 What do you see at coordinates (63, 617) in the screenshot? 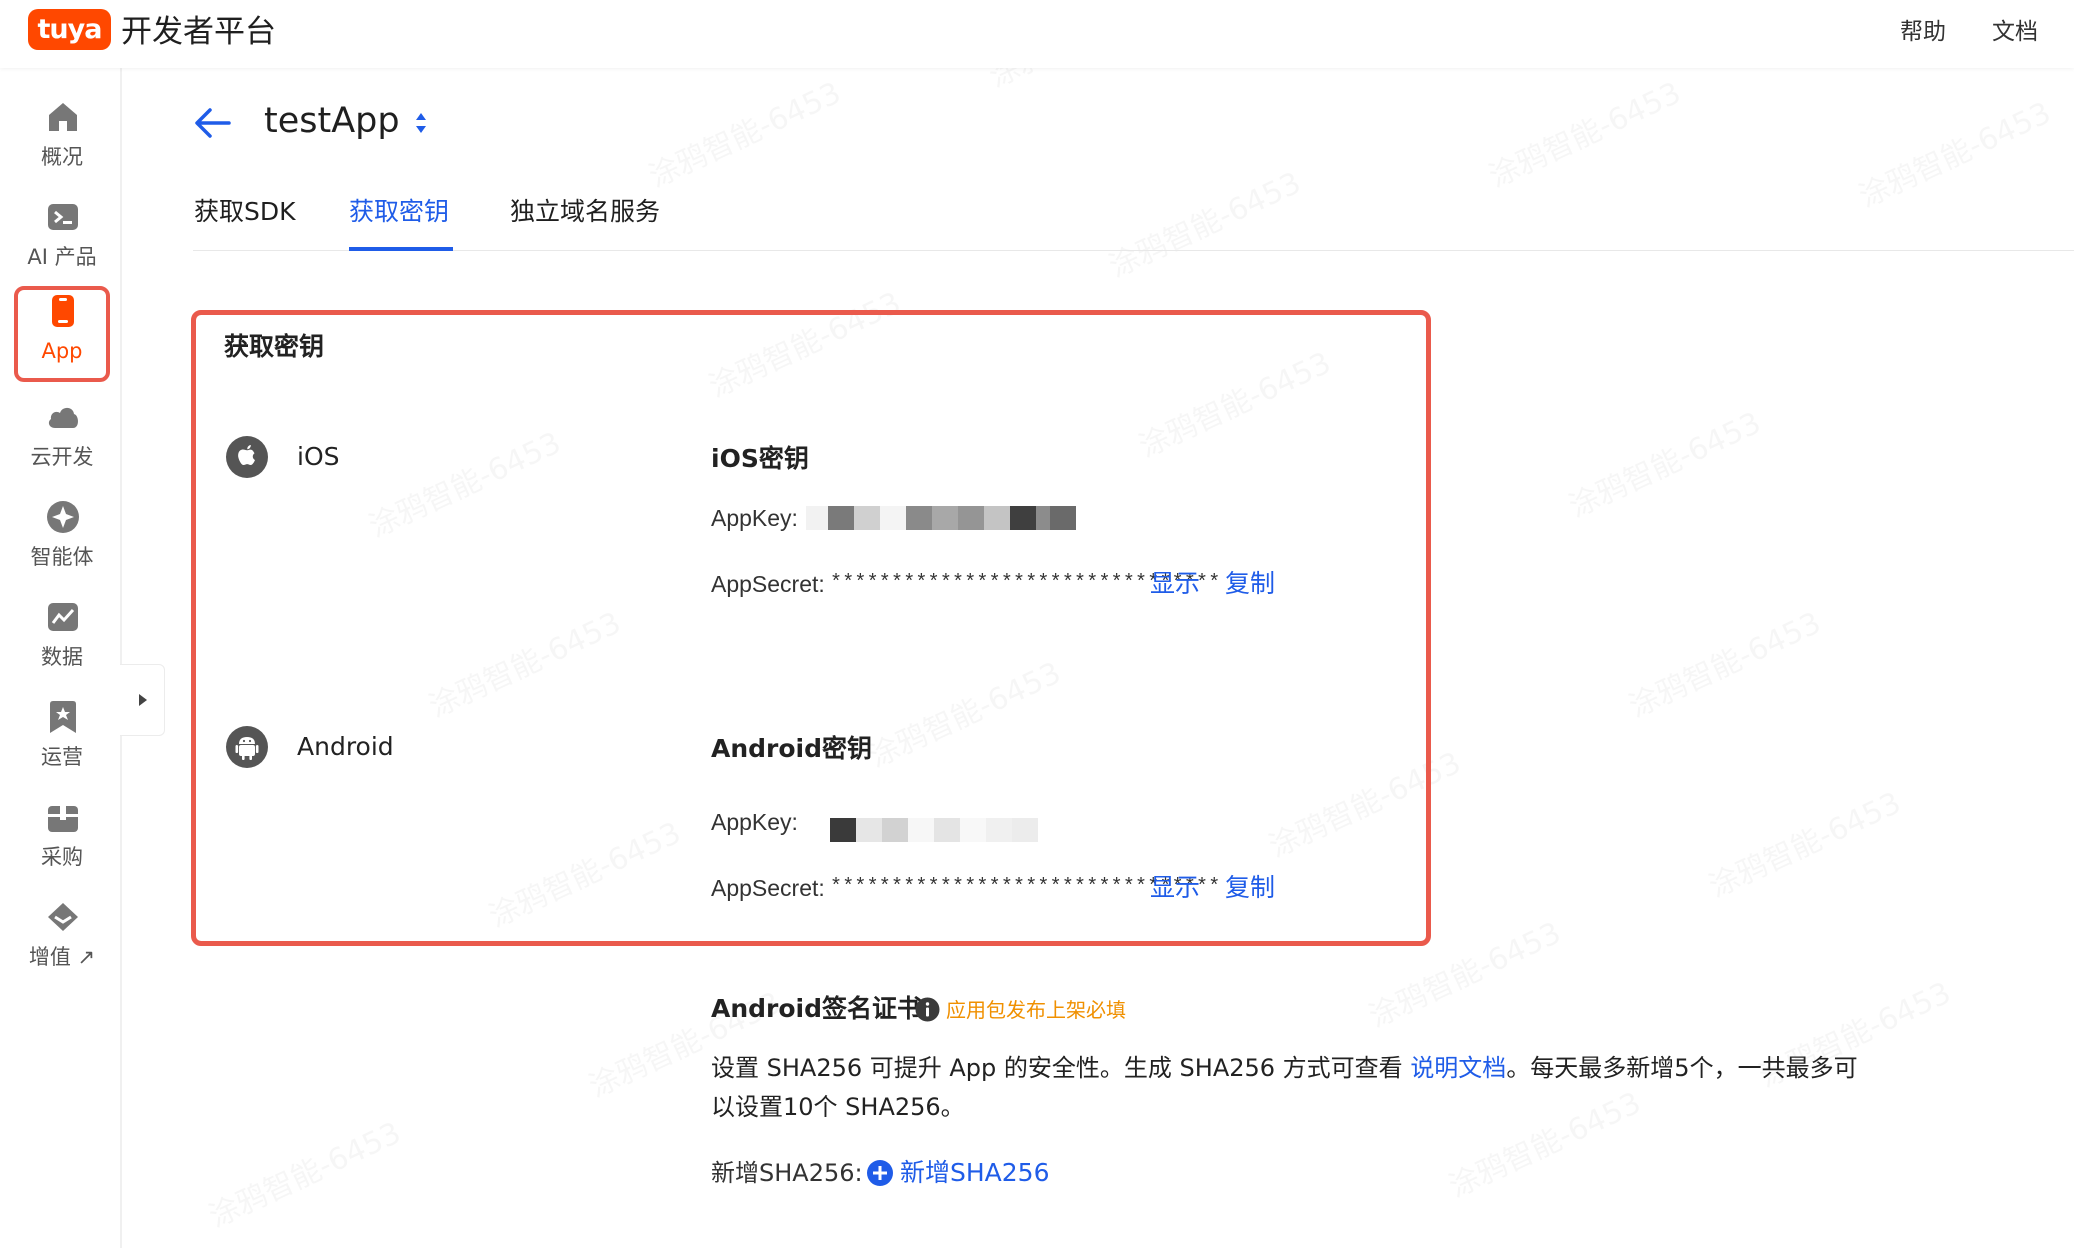
I see `chart-icon` at bounding box center [63, 617].